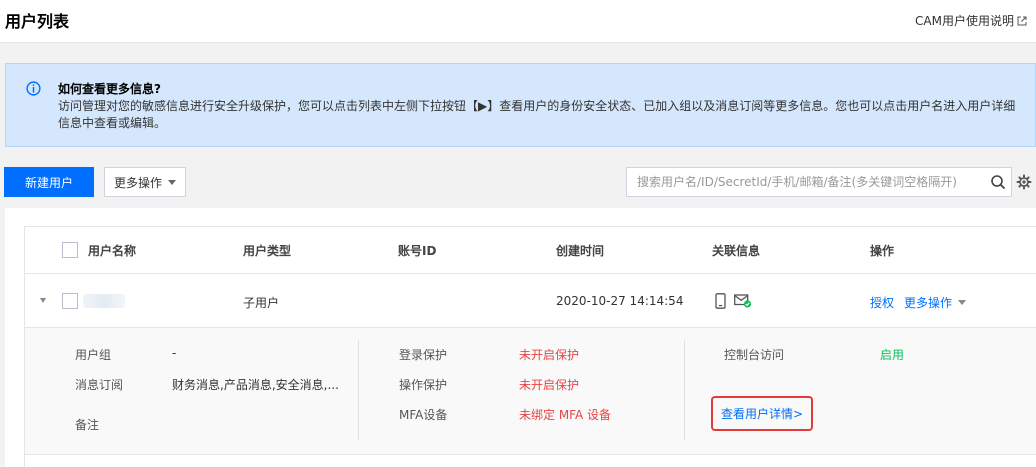 This screenshot has height=467, width=1036. Describe the element at coordinates (882, 302) in the screenshot. I see `authorize-link: 授权` at that location.